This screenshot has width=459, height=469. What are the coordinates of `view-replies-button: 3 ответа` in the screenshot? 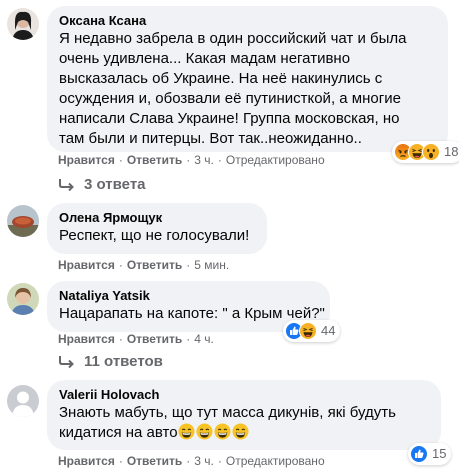 It's located at (102, 185).